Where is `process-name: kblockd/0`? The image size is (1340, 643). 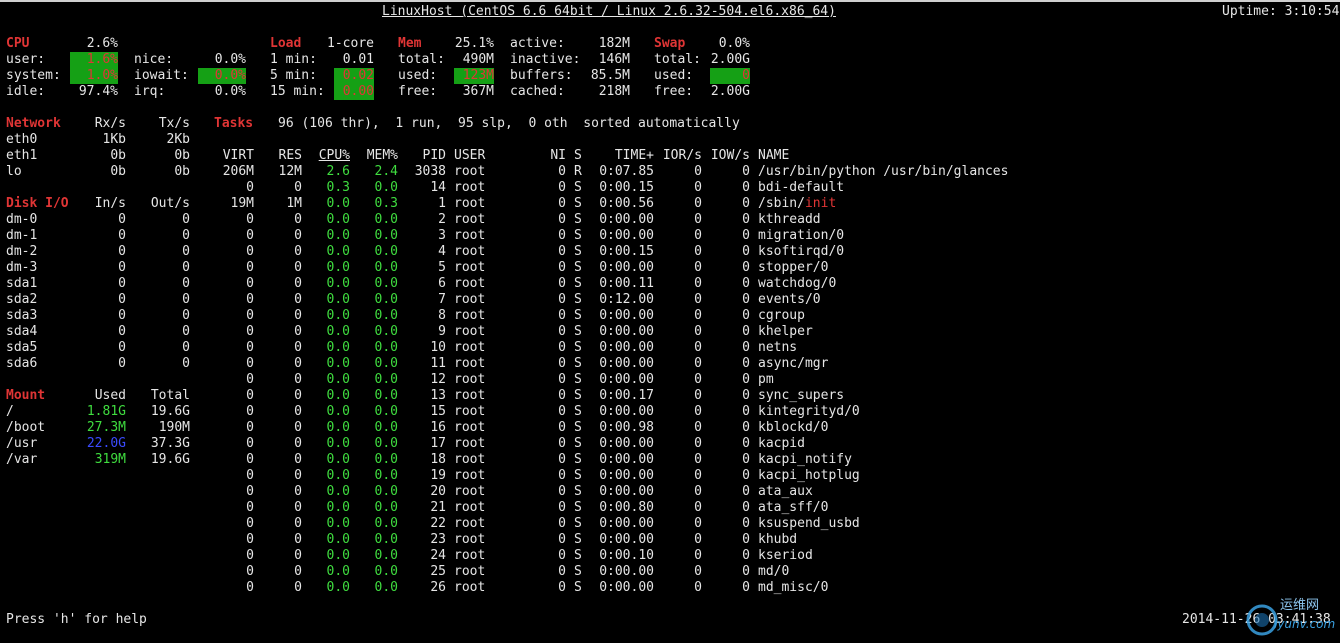 process-name: kblockd/0 is located at coordinates (793, 428).